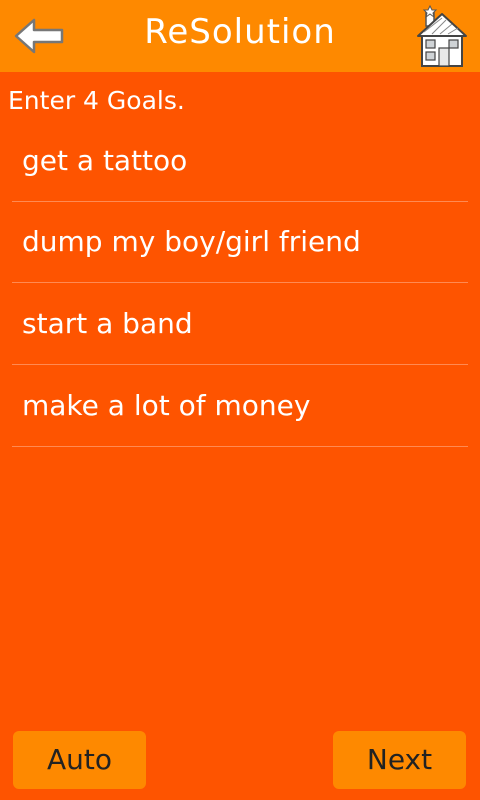 This screenshot has width=480, height=800. I want to click on goal-text: start a band, so click(107, 323).